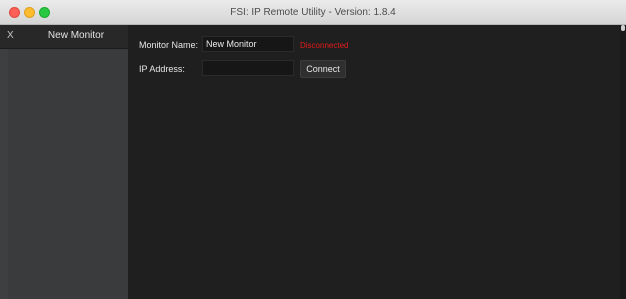 The height and width of the screenshot is (299, 626). What do you see at coordinates (76, 35) in the screenshot?
I see `sidebar-item-label: New Monitor` at bounding box center [76, 35].